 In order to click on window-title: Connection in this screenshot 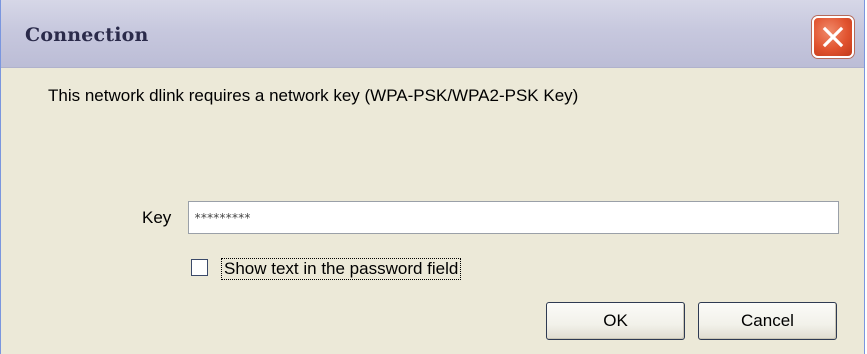, I will do `click(87, 35)`.